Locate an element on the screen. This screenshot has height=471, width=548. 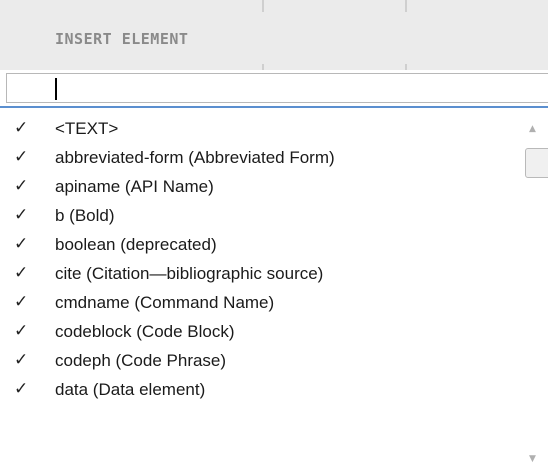
scroll-down-arrow-icon: ▼ is located at coordinates (532, 459).